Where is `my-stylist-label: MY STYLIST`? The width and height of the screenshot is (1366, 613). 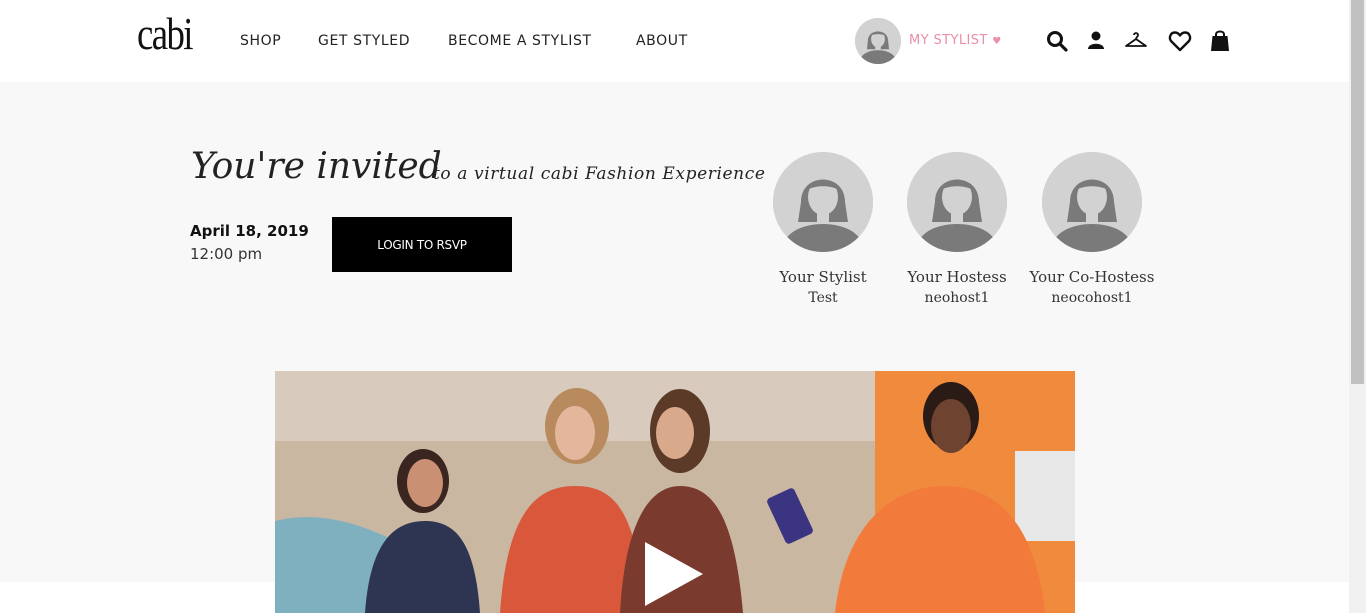
my-stylist-label: MY STYLIST is located at coordinates (948, 40).